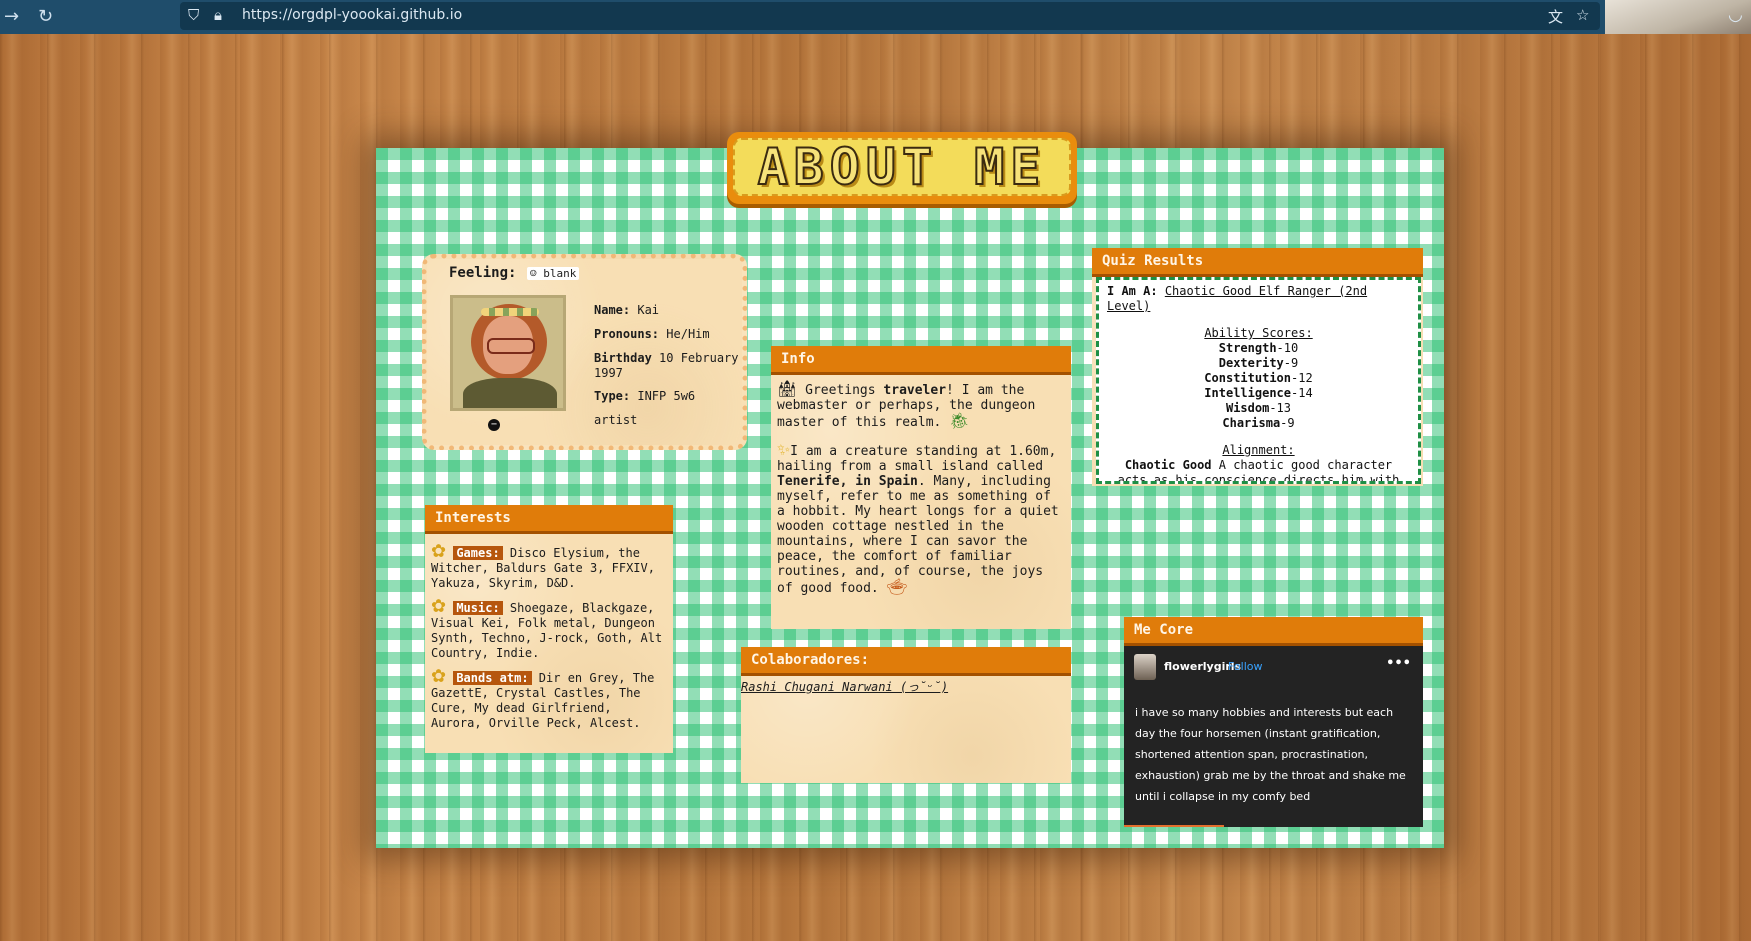 This screenshot has height=941, width=1751. I want to click on colaboradores-header: Colaboradores:, so click(906, 661).